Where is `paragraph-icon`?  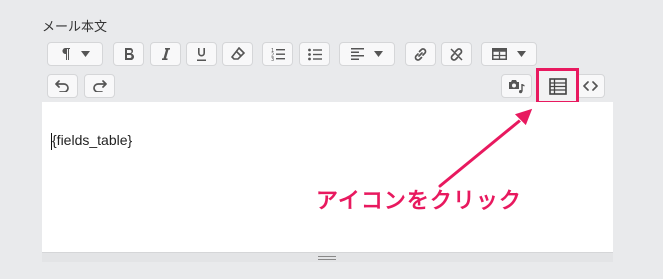 paragraph-icon is located at coordinates (65, 54).